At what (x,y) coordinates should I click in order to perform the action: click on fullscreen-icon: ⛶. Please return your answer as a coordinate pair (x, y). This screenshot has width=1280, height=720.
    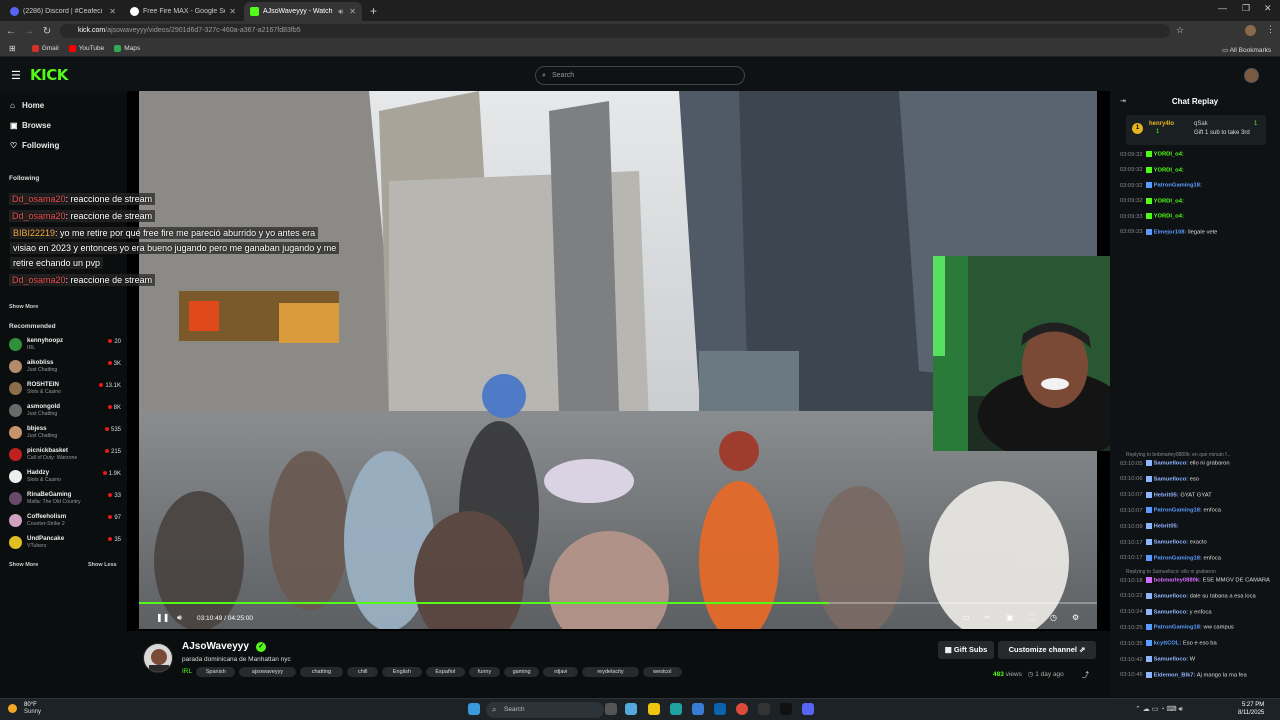
    Looking at the image, I should click on (1032, 618).